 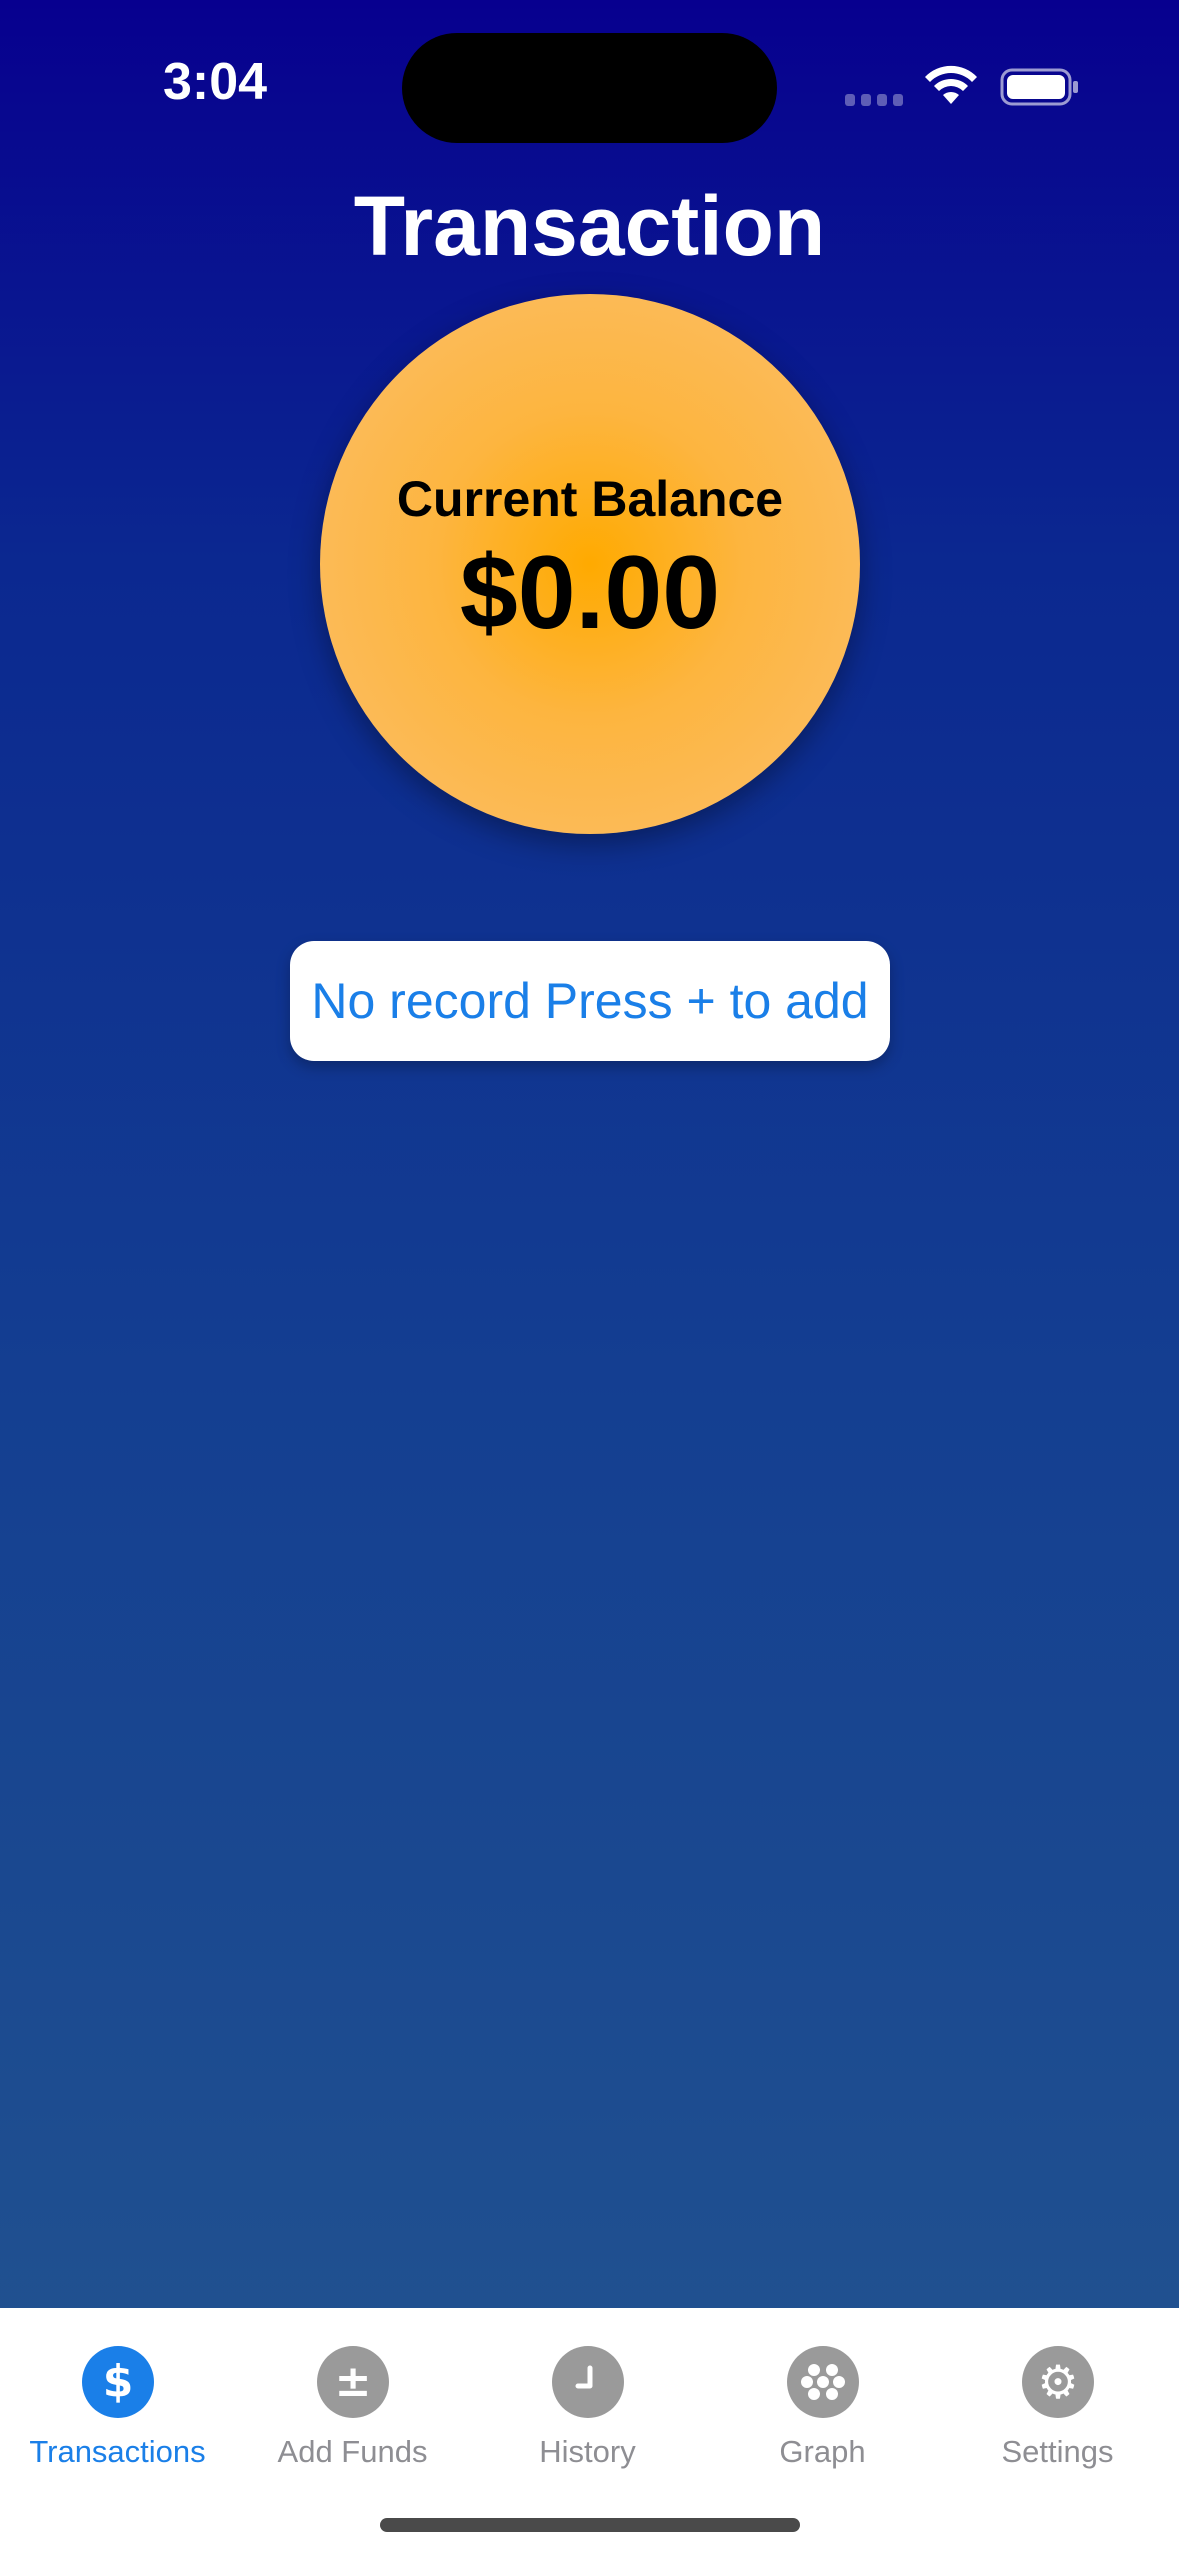 I want to click on empty-state-button: No record Press + to add, so click(x=590, y=1001).